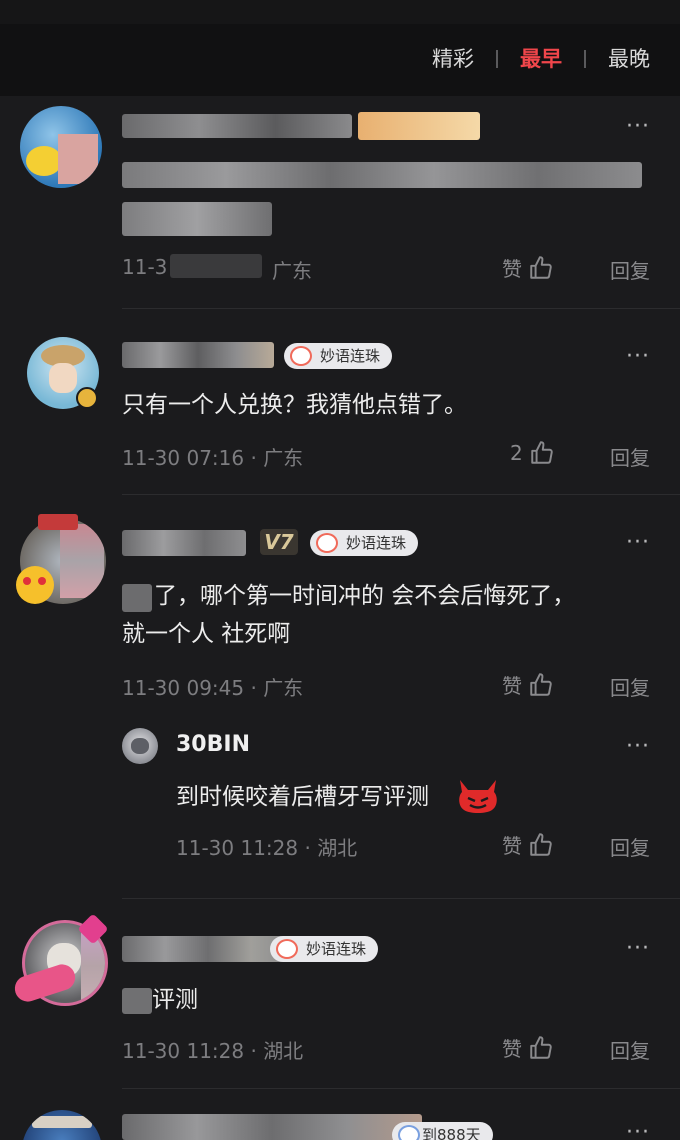  I want to click on comment-time: 11-30 07:16 · 广东, so click(212, 456).